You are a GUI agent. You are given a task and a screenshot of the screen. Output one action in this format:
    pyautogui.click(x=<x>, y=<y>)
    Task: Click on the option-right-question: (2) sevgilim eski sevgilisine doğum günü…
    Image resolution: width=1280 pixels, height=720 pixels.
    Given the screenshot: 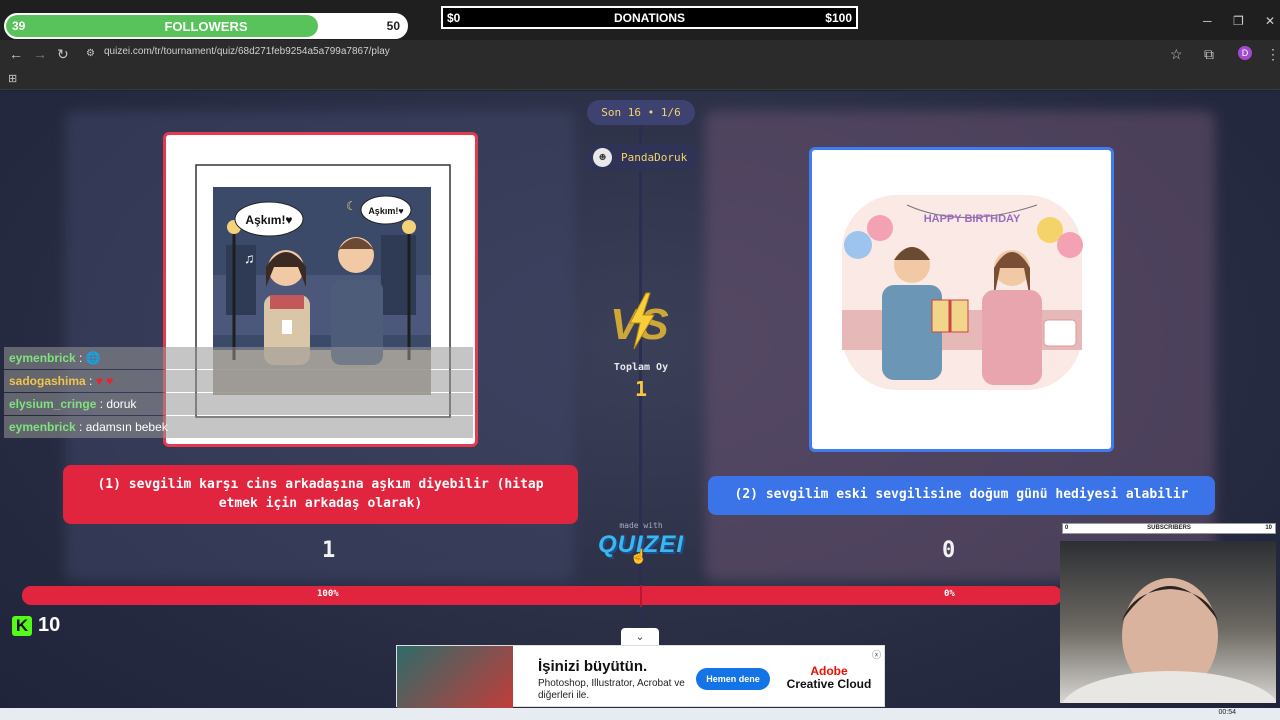 What is the action you would take?
    pyautogui.click(x=961, y=495)
    